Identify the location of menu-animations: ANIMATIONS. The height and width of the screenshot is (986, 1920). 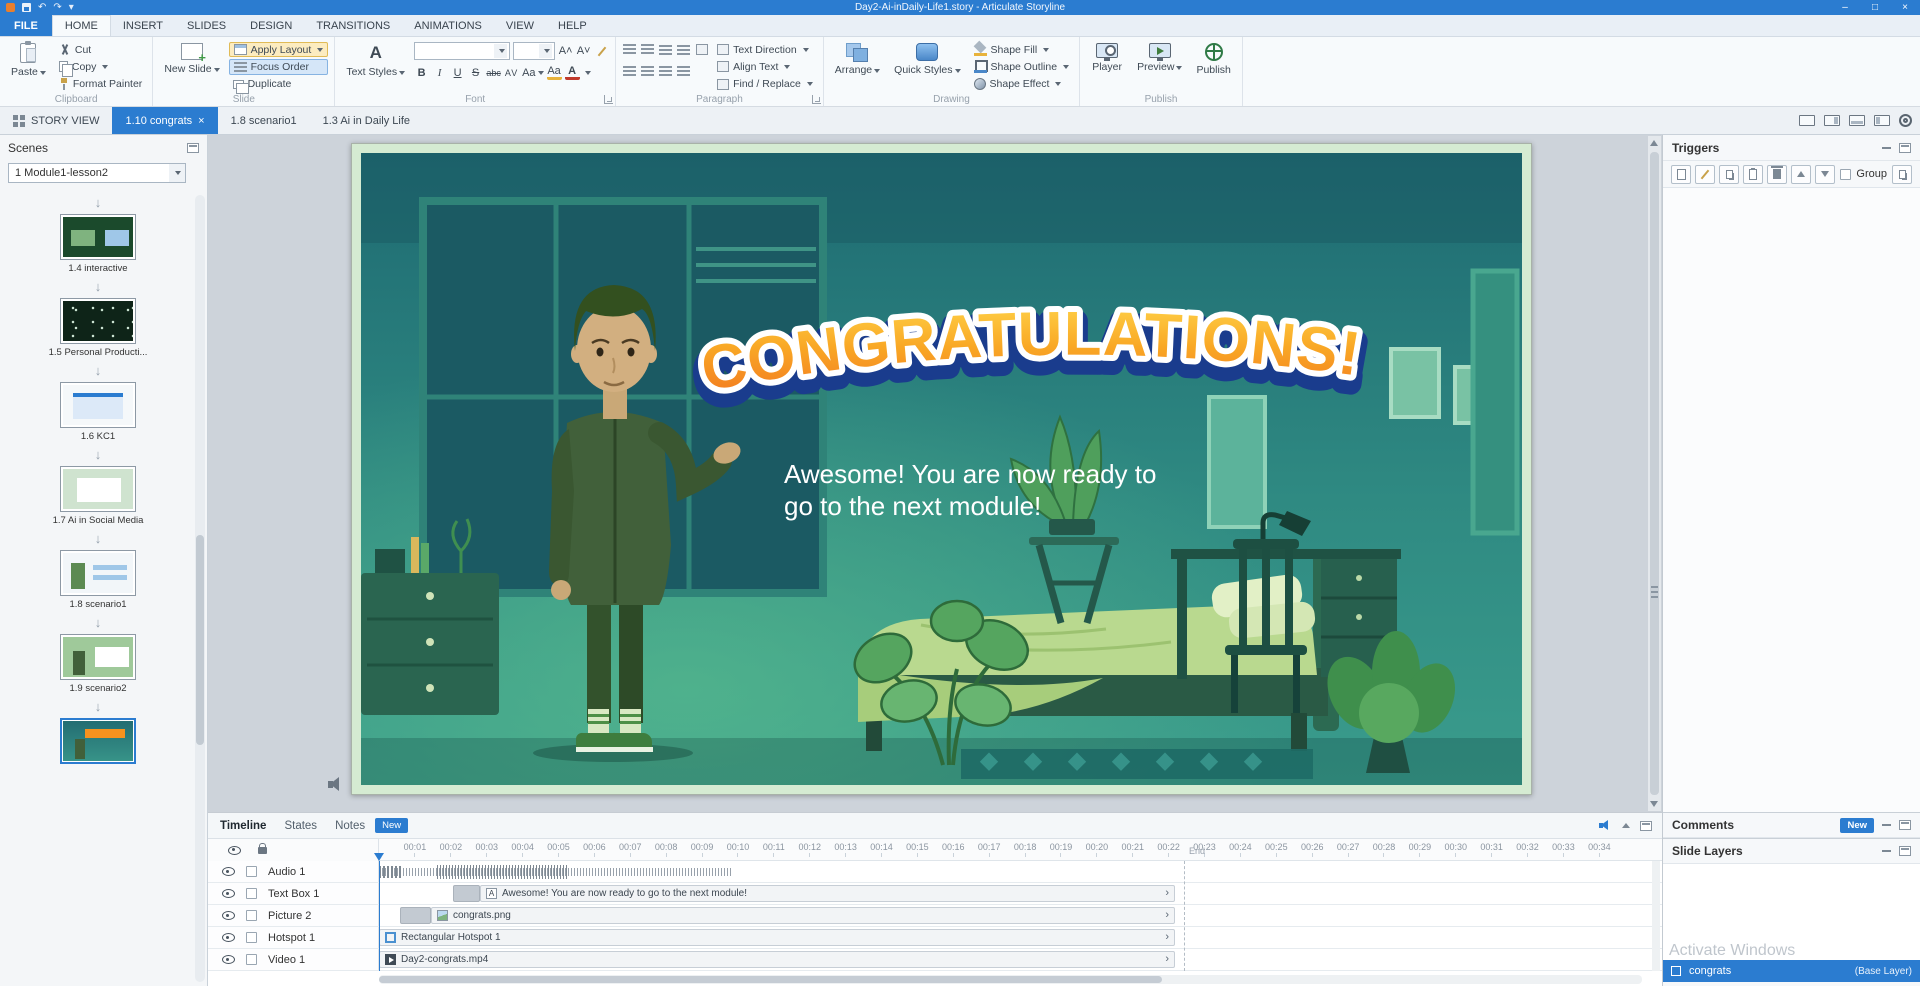
(448, 25).